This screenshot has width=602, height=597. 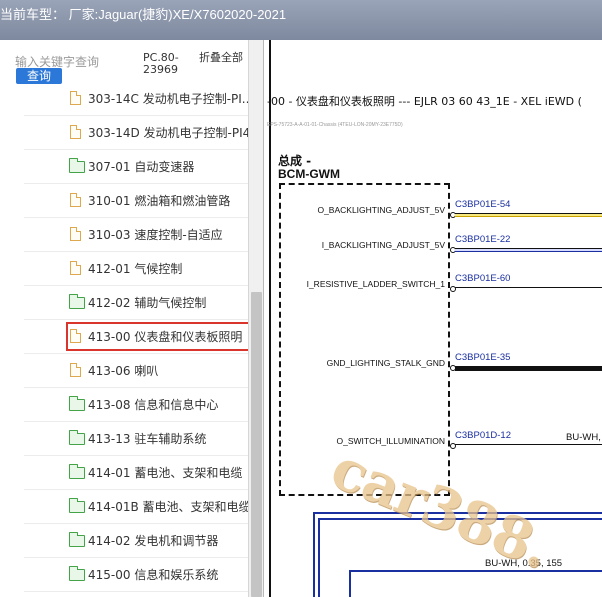 What do you see at coordinates (483, 357) in the screenshot?
I see `connector-label: C3BP01E-35` at bounding box center [483, 357].